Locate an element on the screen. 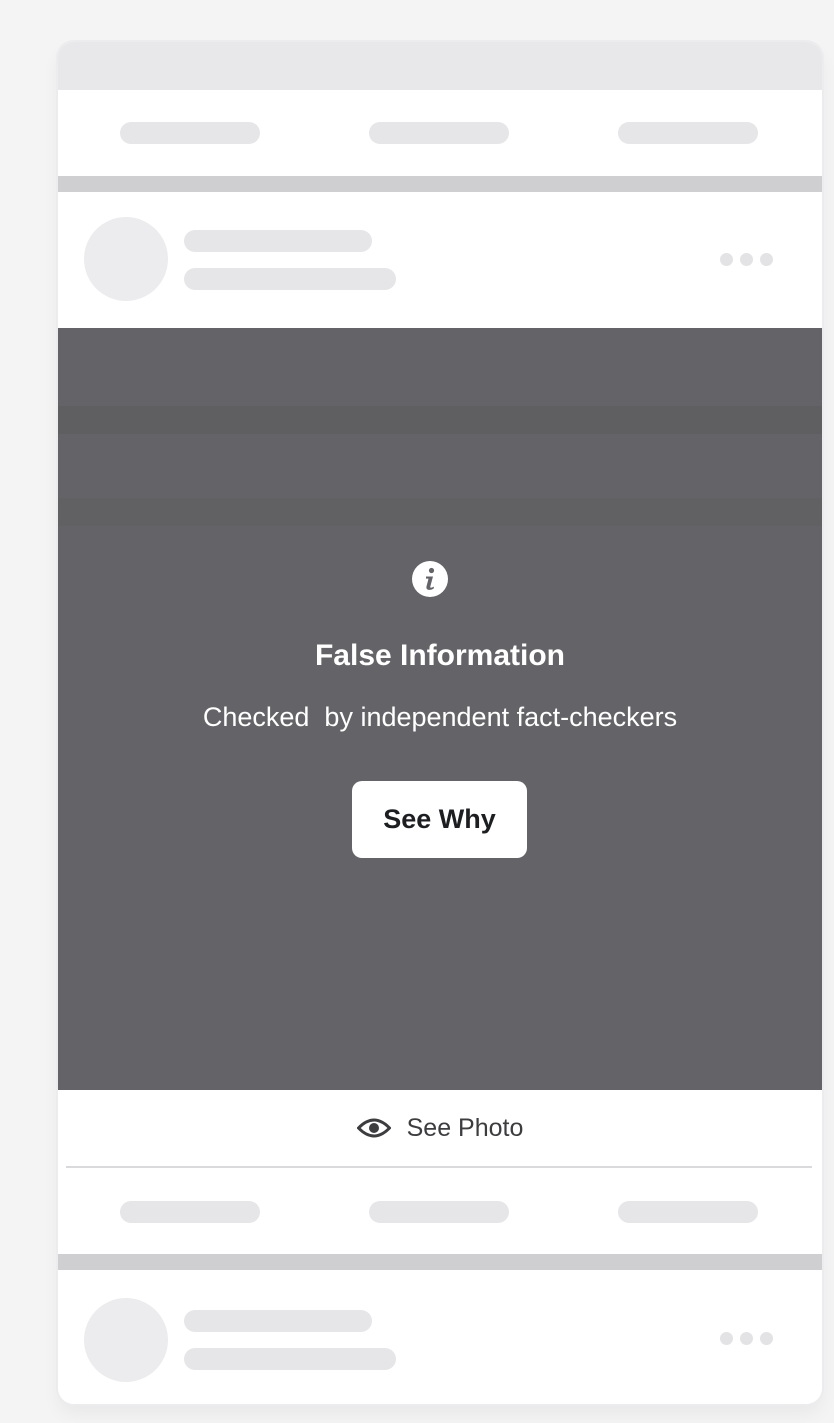 This screenshot has width=834, height=1423. post-actions is located at coordinates (440, 1211).